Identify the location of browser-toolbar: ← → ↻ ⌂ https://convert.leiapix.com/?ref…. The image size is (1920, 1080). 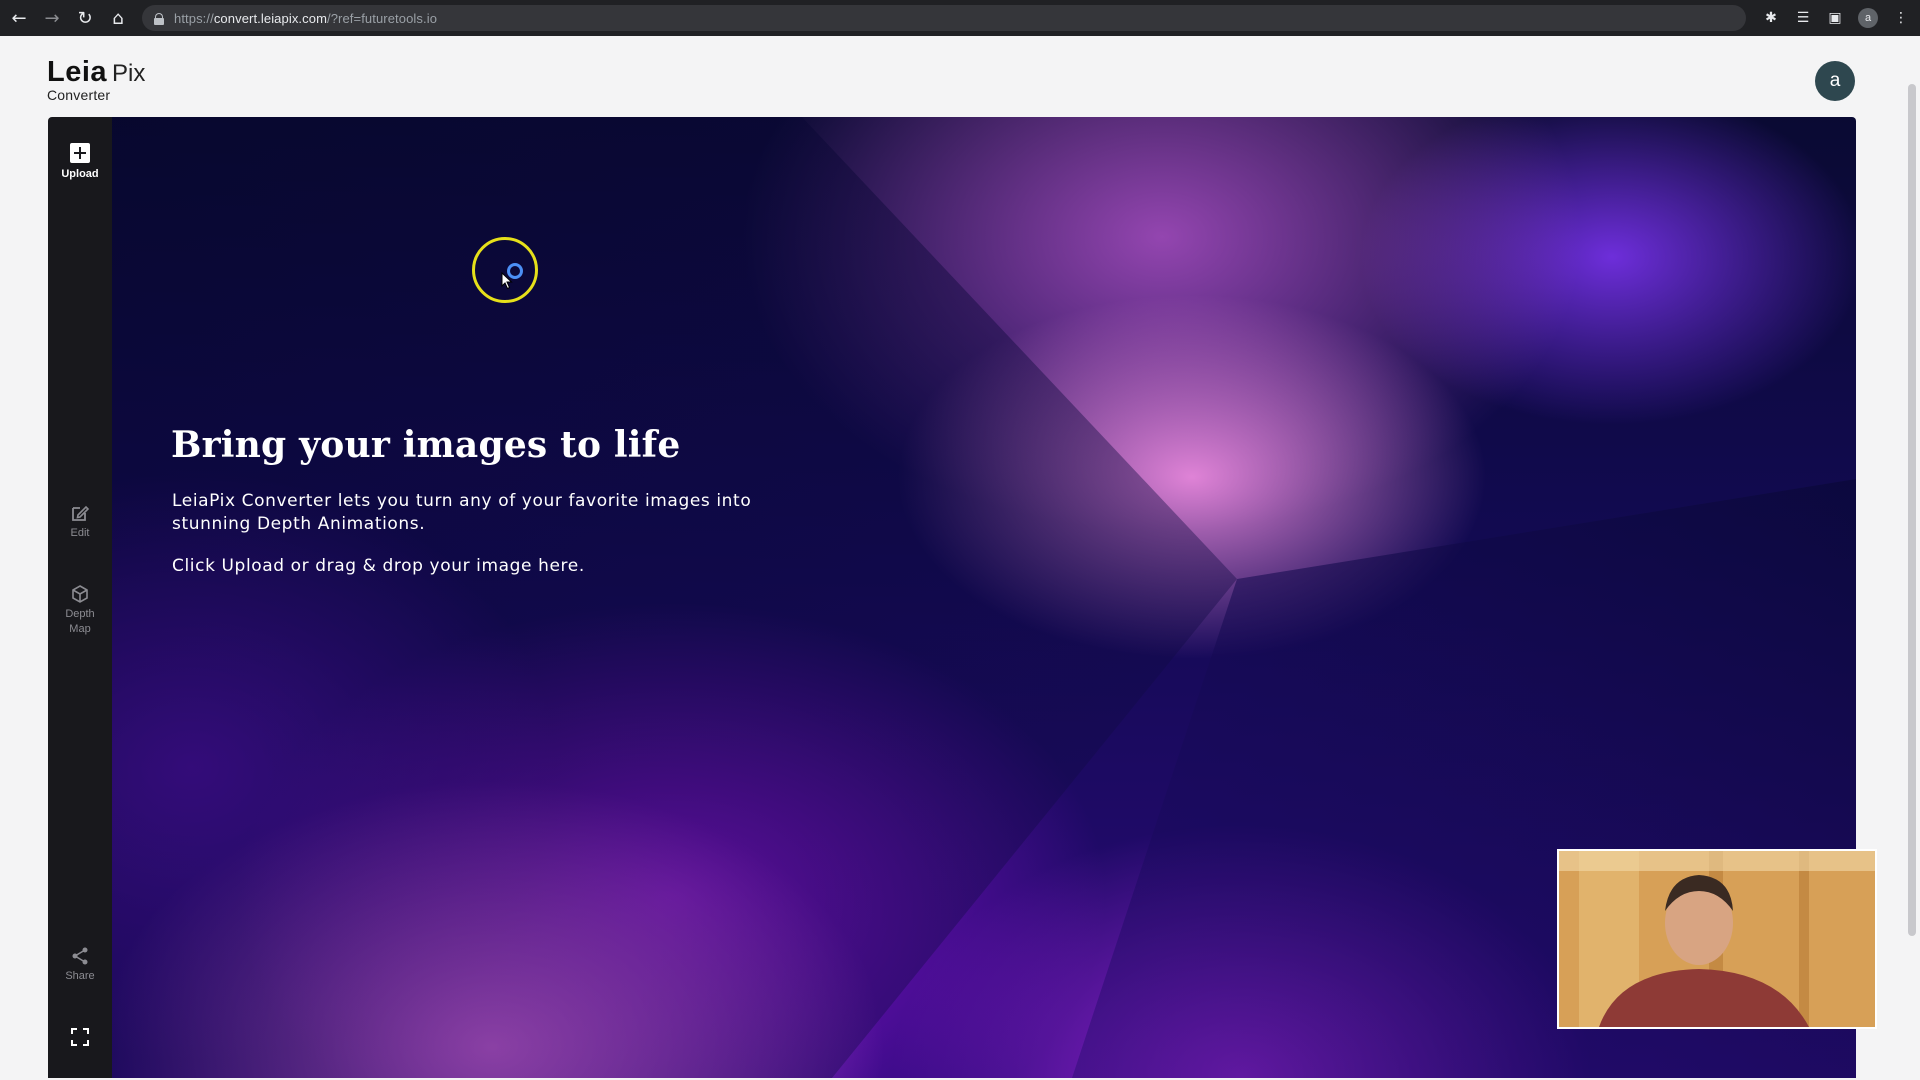
(960, 18).